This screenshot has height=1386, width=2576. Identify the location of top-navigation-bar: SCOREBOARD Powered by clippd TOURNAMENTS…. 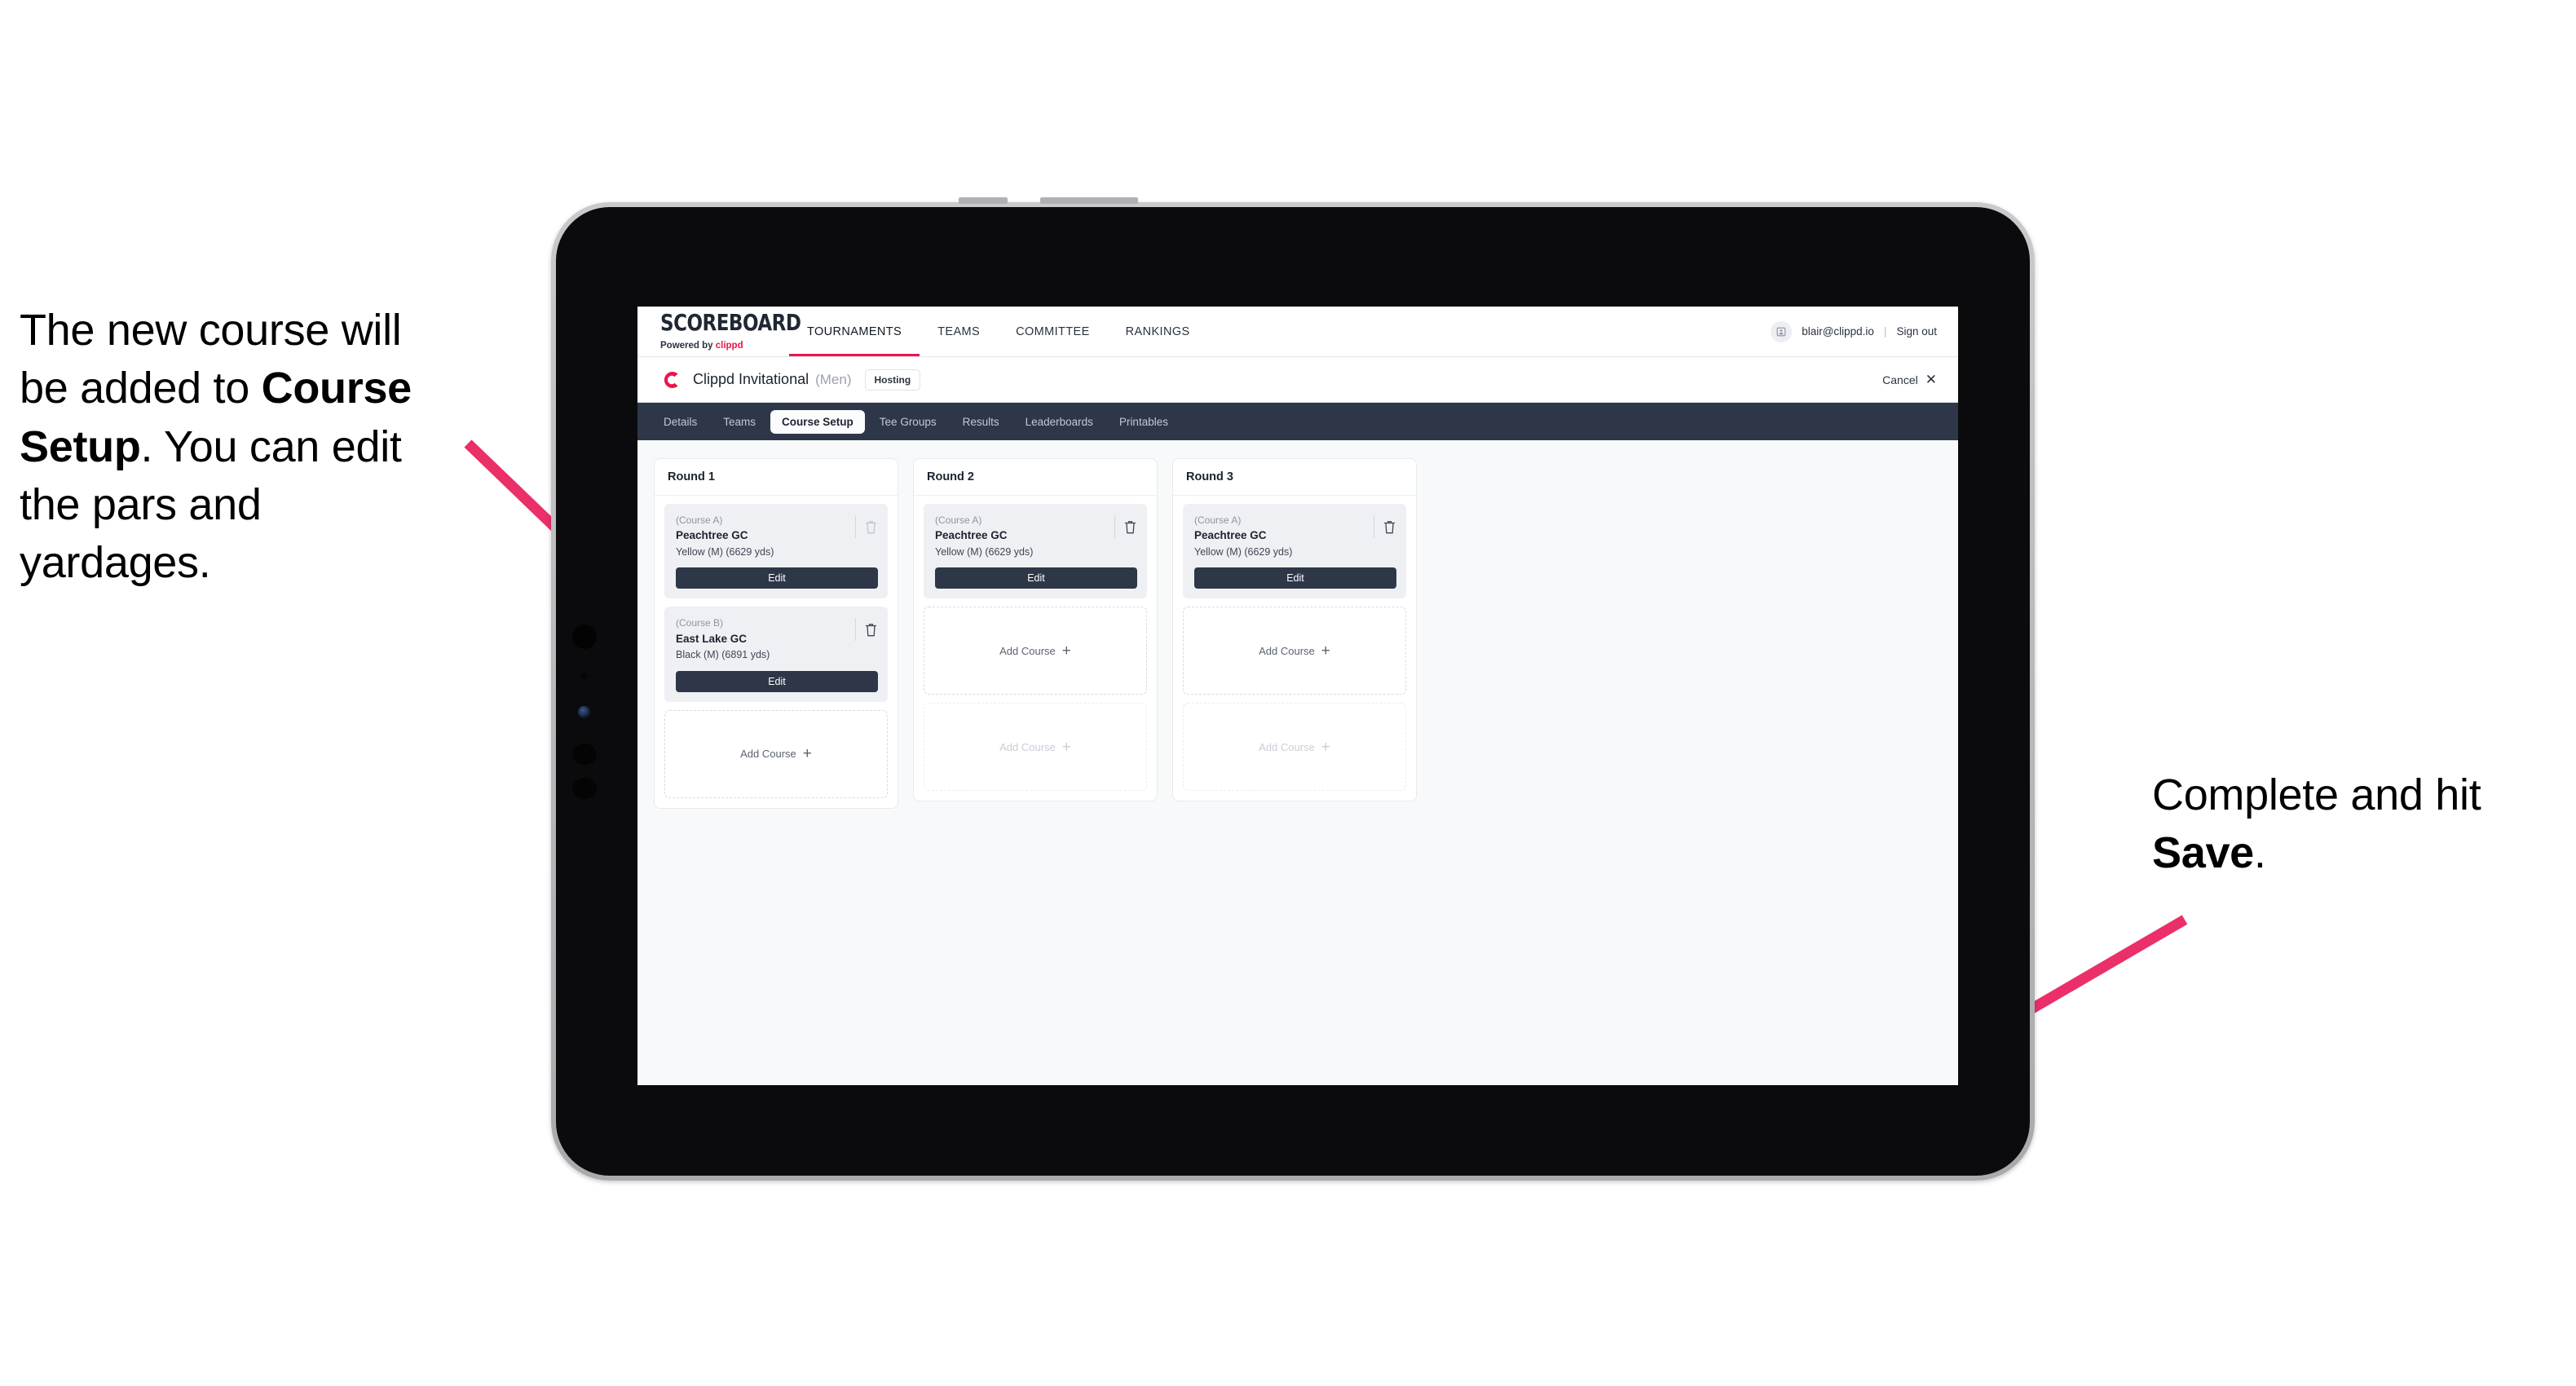
(1297, 332).